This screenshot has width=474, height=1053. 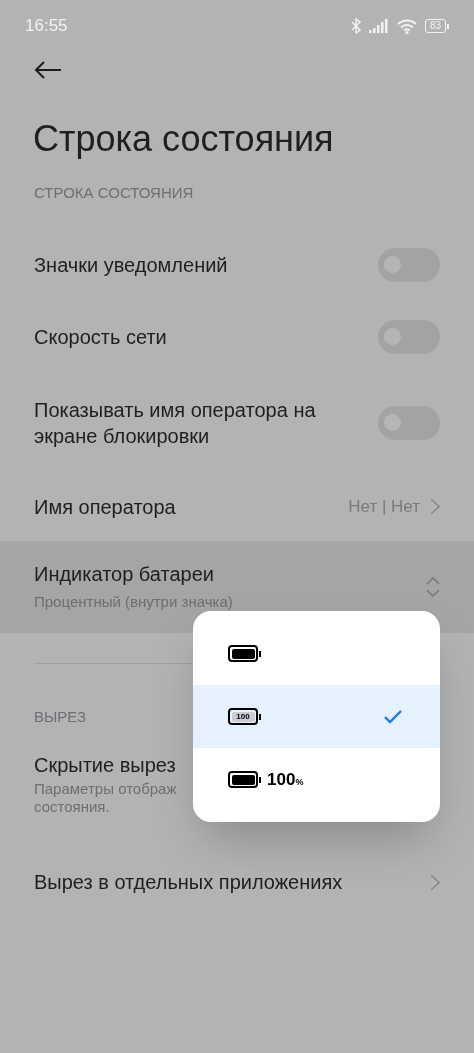 What do you see at coordinates (244, 716) in the screenshot?
I see `battery-icon: 100` at bounding box center [244, 716].